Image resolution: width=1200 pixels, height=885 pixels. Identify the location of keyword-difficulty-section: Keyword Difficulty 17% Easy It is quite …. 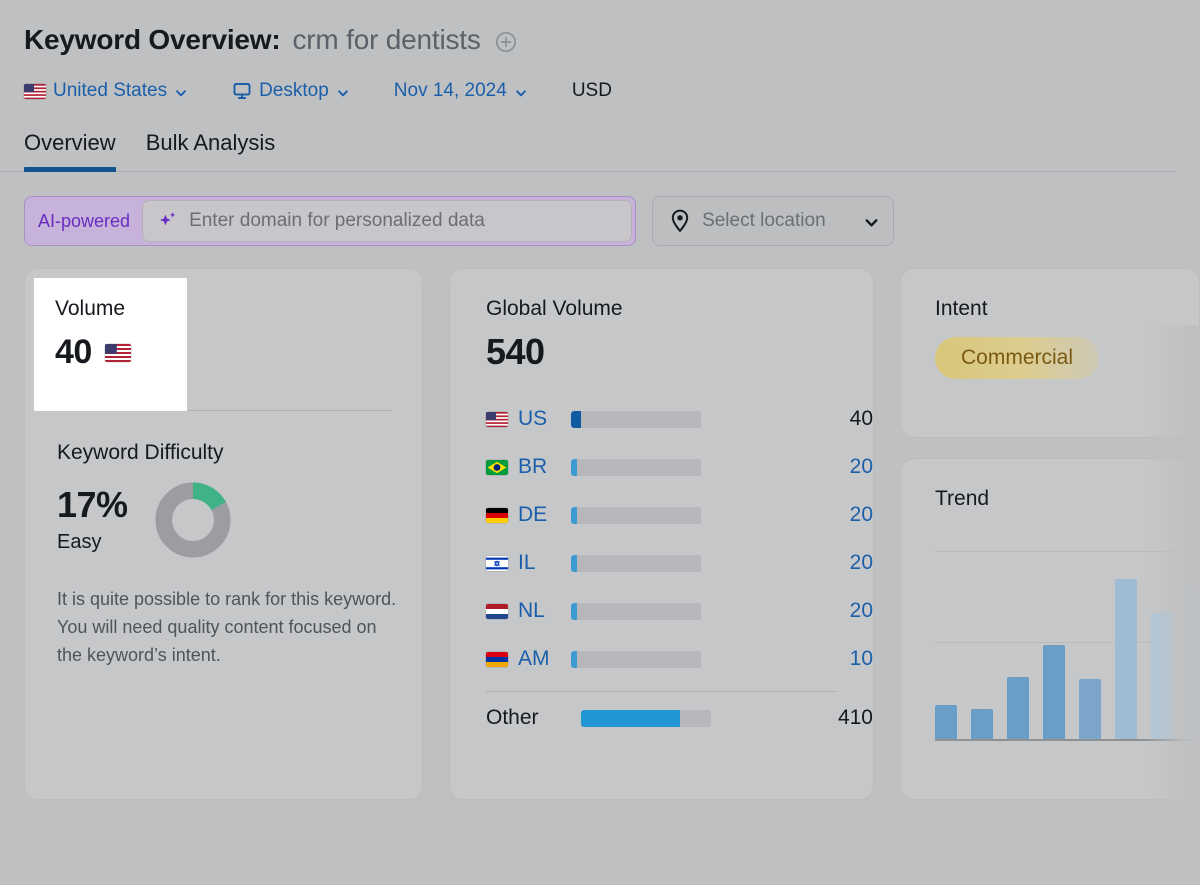
(223, 540).